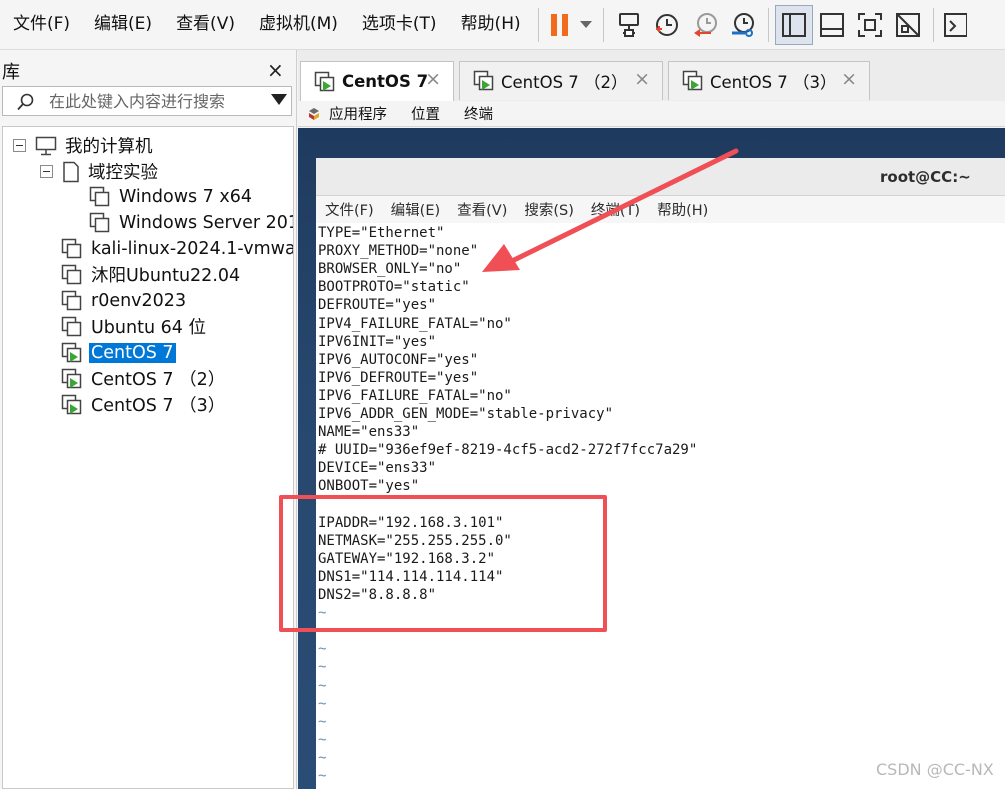 The width and height of the screenshot is (1005, 789). What do you see at coordinates (139, 300) in the screenshot?
I see `tree-item-label: r0env2023` at bounding box center [139, 300].